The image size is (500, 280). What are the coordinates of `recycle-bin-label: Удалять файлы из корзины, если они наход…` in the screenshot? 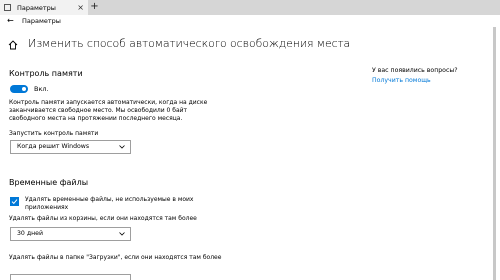 It's located at (103, 218).